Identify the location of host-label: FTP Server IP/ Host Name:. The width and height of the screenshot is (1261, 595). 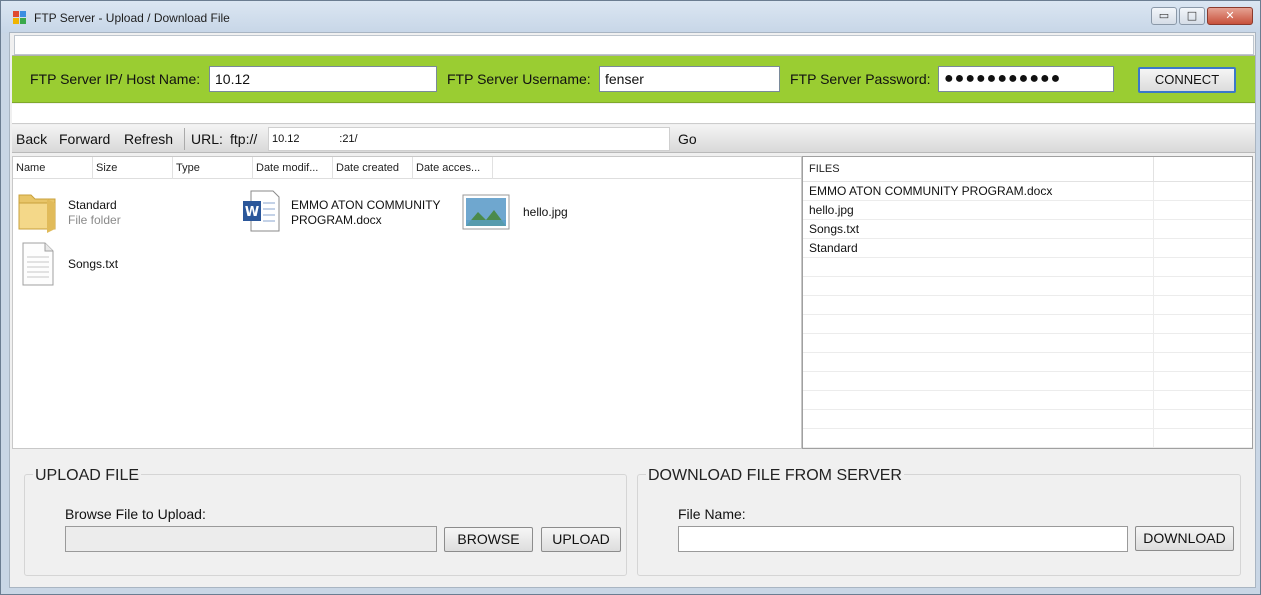
(115, 79).